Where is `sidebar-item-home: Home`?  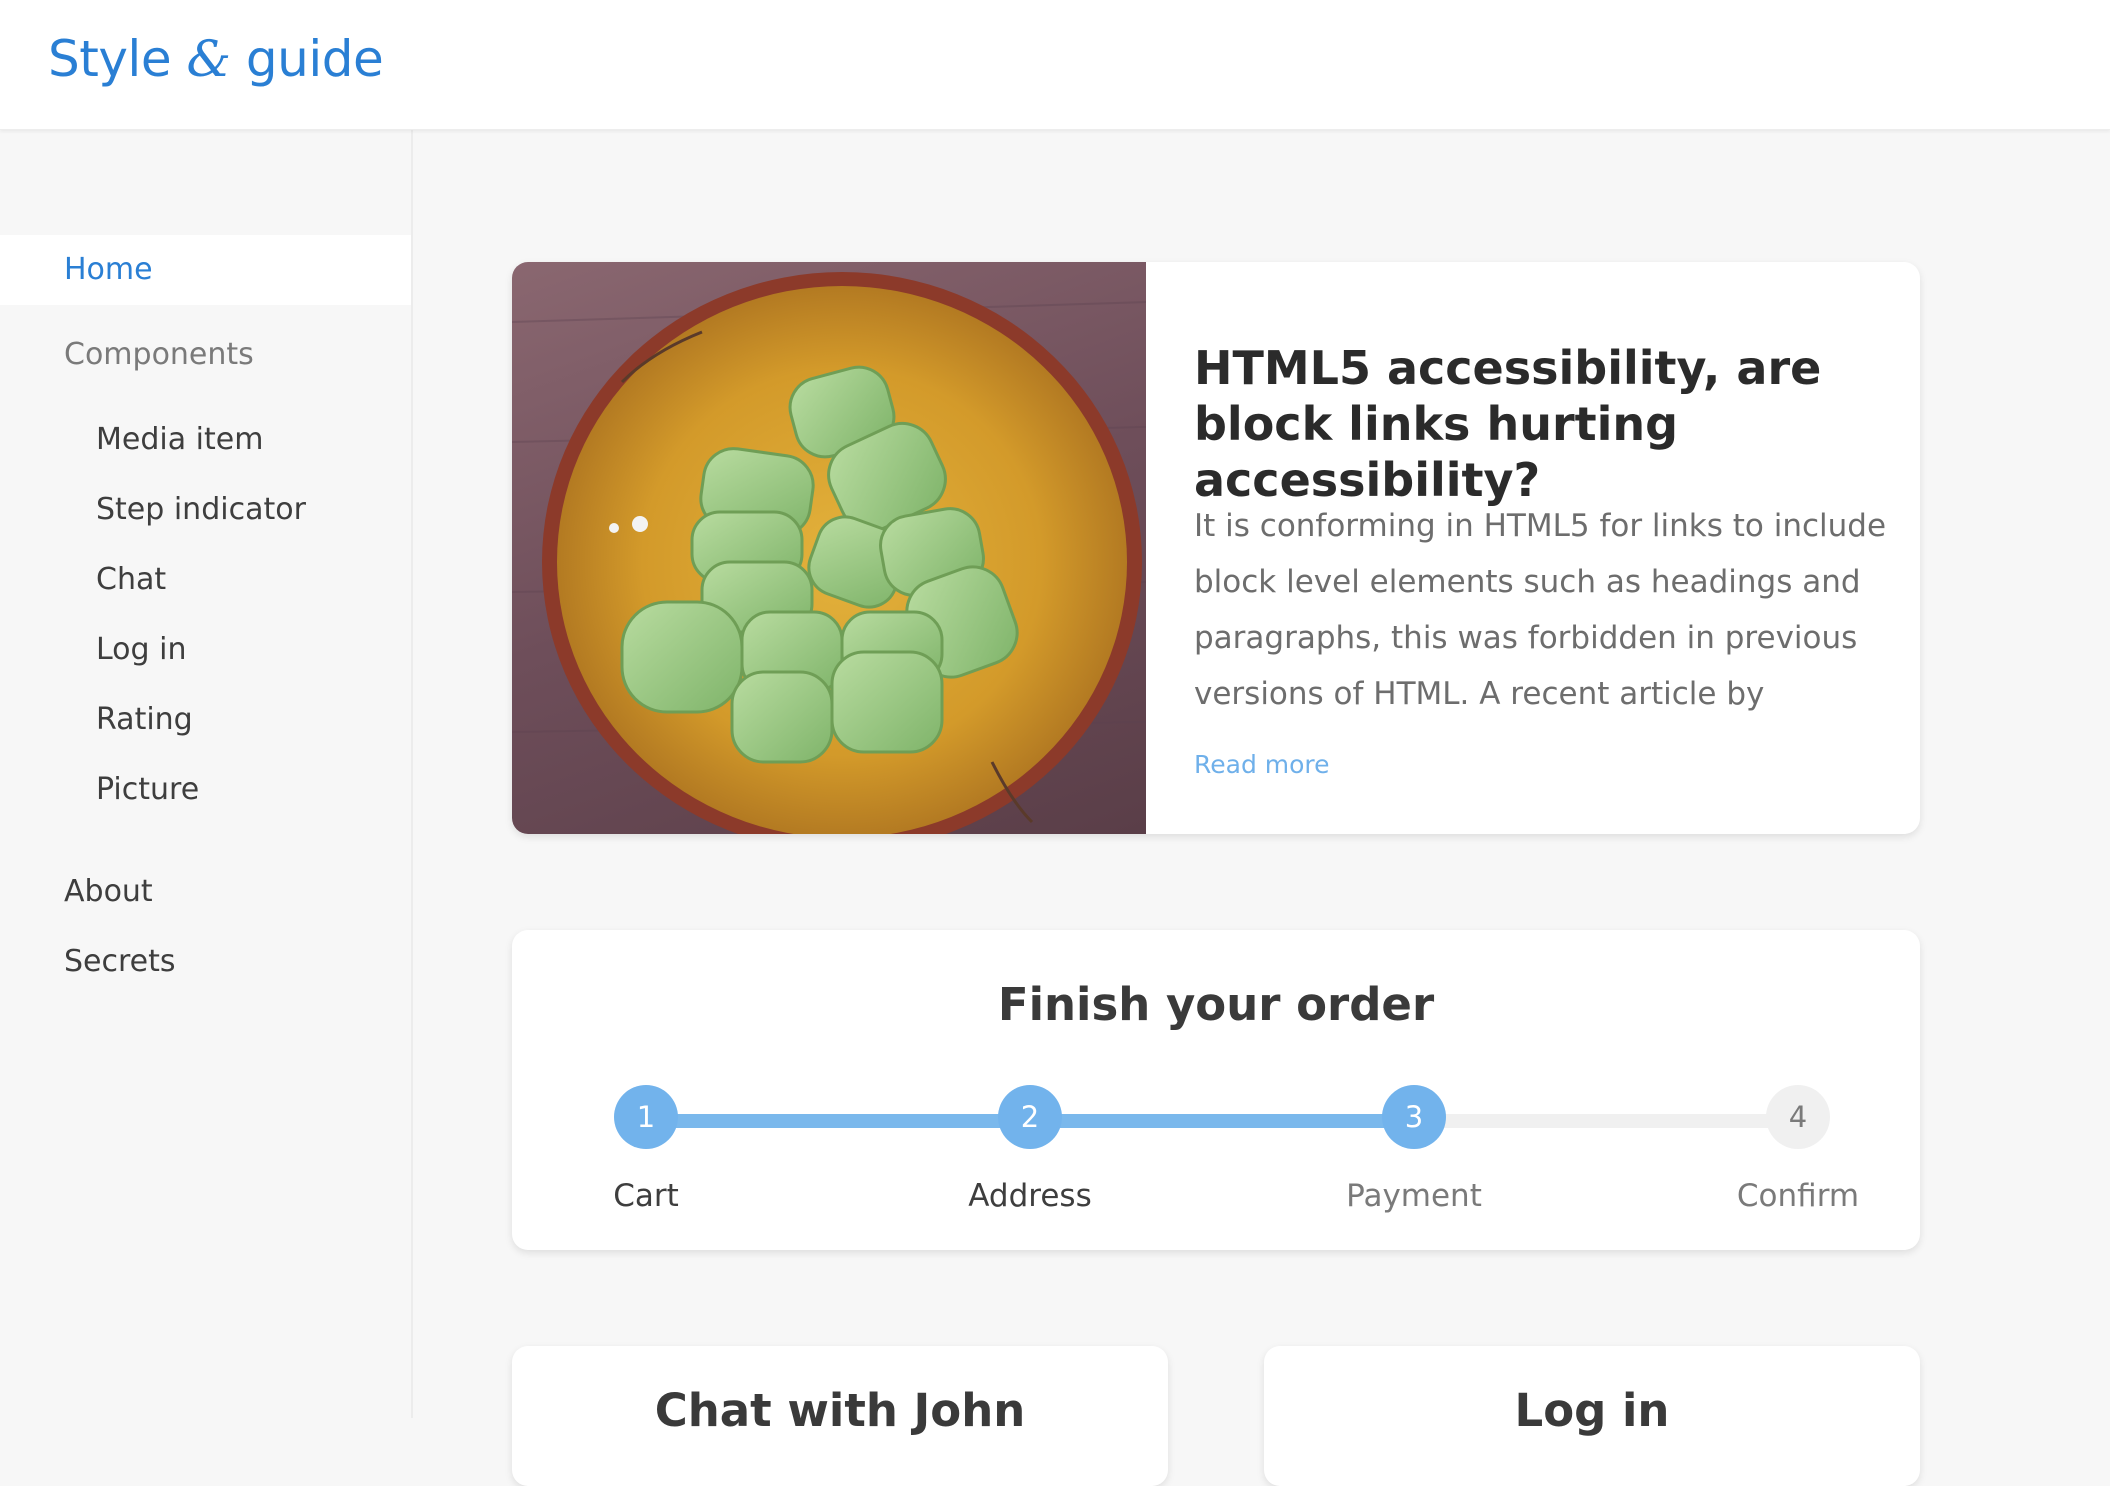 sidebar-item-home: Home is located at coordinates (205, 270).